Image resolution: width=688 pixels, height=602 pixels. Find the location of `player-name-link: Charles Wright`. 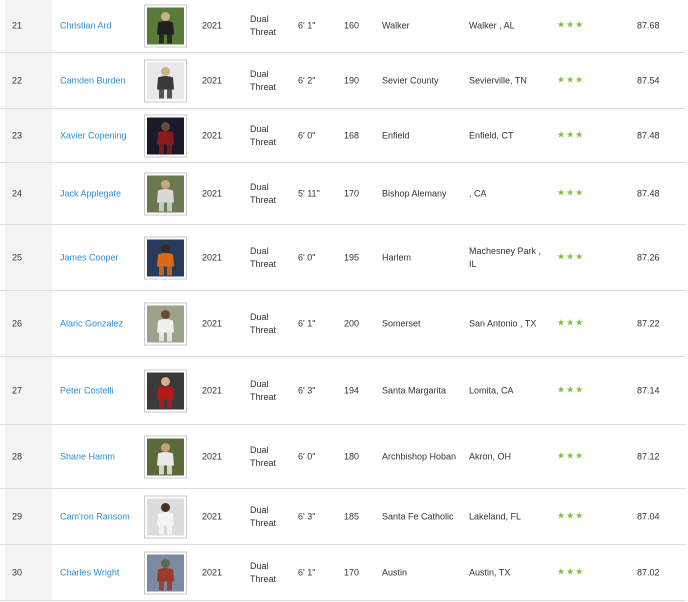

player-name-link: Charles Wright is located at coordinates (100, 572).